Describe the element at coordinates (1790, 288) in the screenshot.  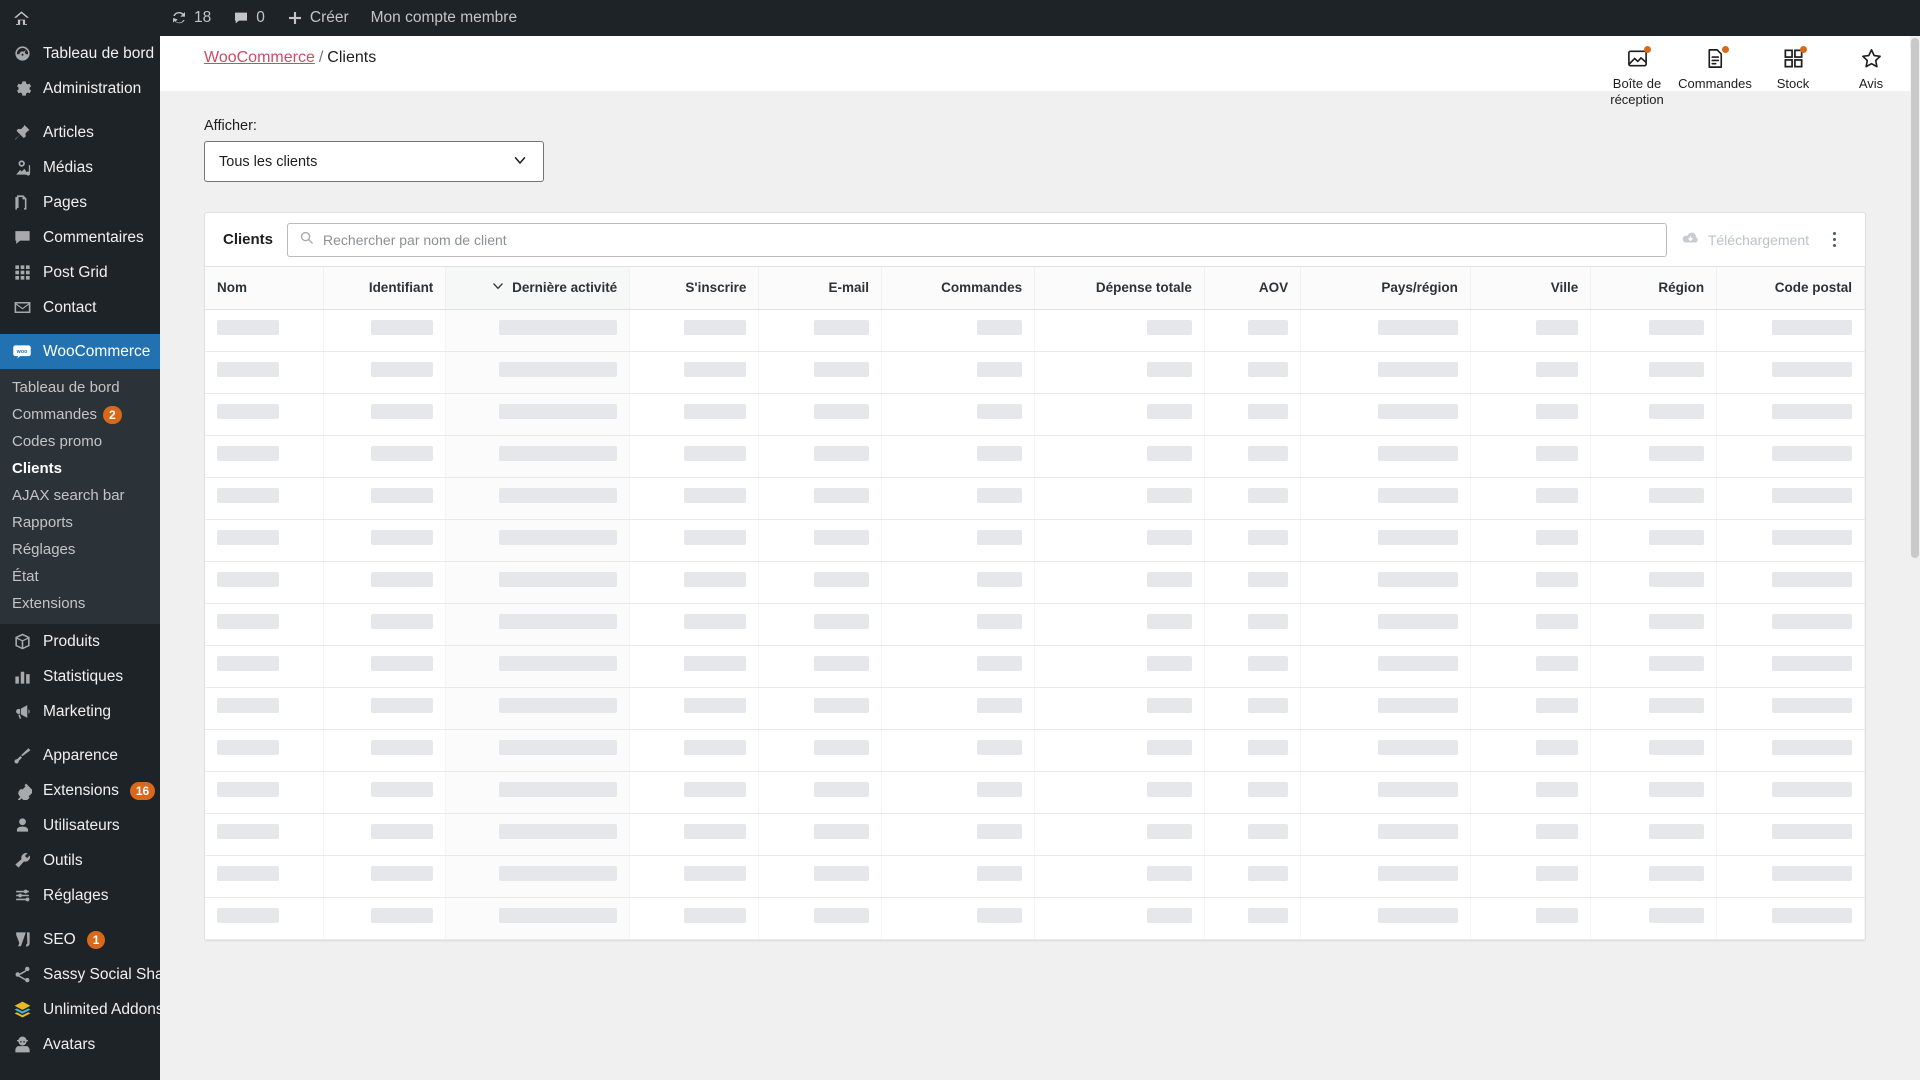
I see `column-header-code-postal: Code postal` at that location.